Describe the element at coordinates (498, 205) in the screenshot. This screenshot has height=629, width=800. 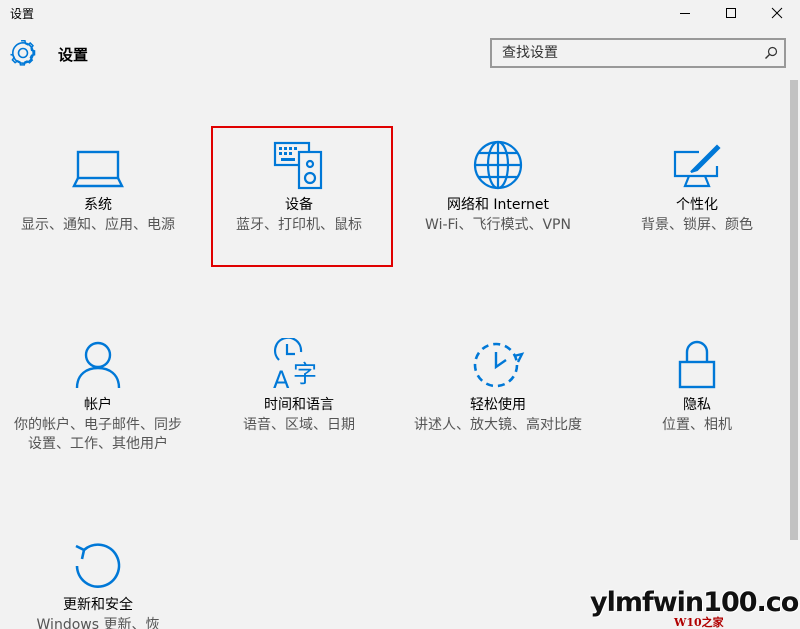
I see `tile-title: 网络和 Internet` at that location.